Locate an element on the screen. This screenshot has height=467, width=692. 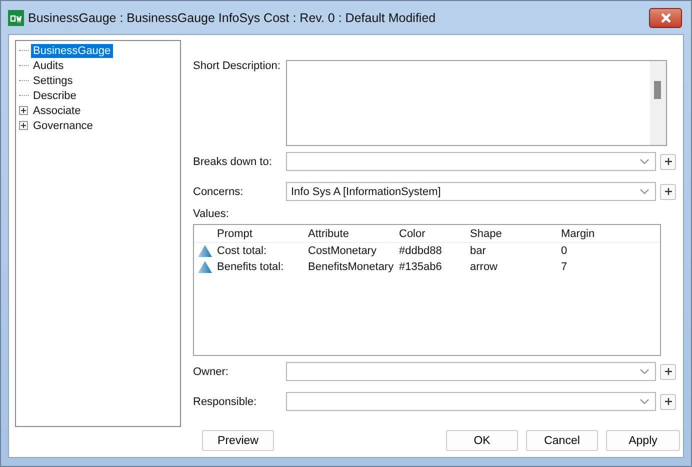
column-header: Attribute is located at coordinates (352, 234).